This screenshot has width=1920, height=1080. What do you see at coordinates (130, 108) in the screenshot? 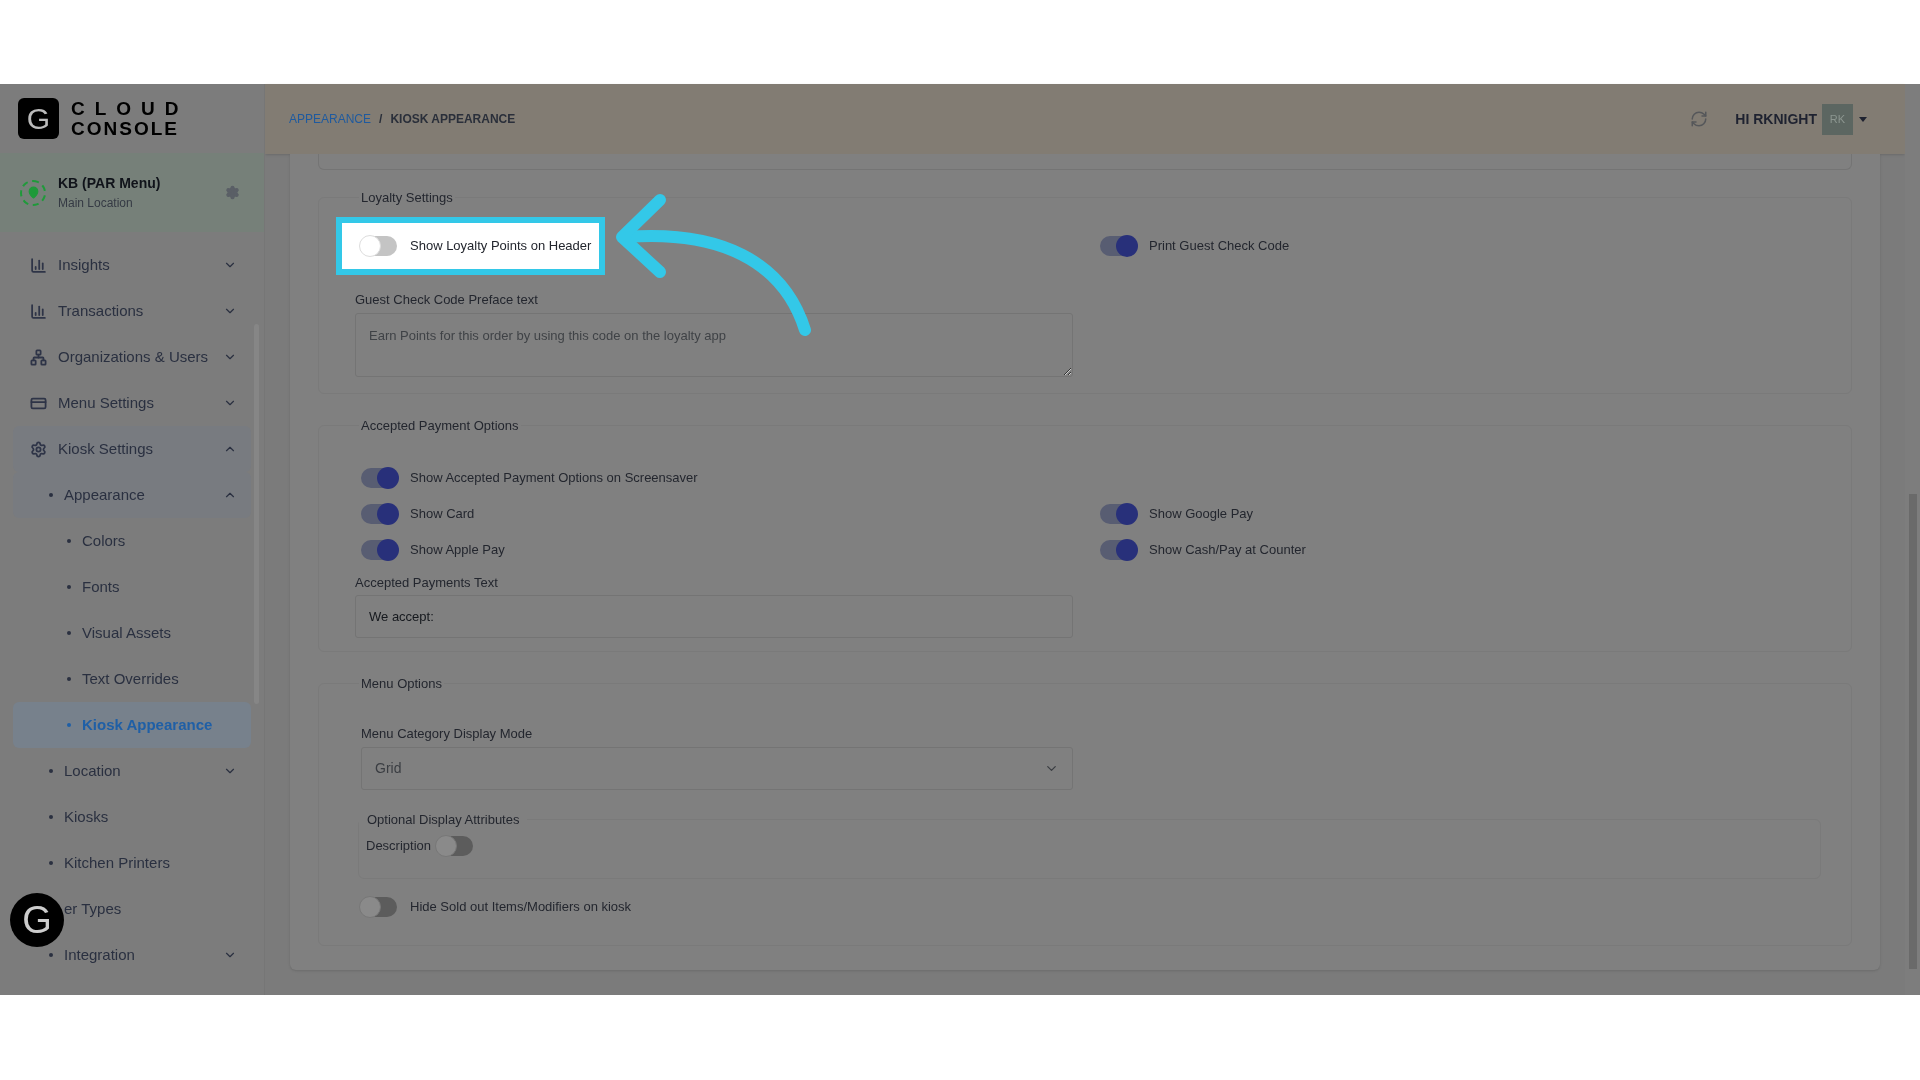
I see `logo-text: CLOUD` at bounding box center [130, 108].